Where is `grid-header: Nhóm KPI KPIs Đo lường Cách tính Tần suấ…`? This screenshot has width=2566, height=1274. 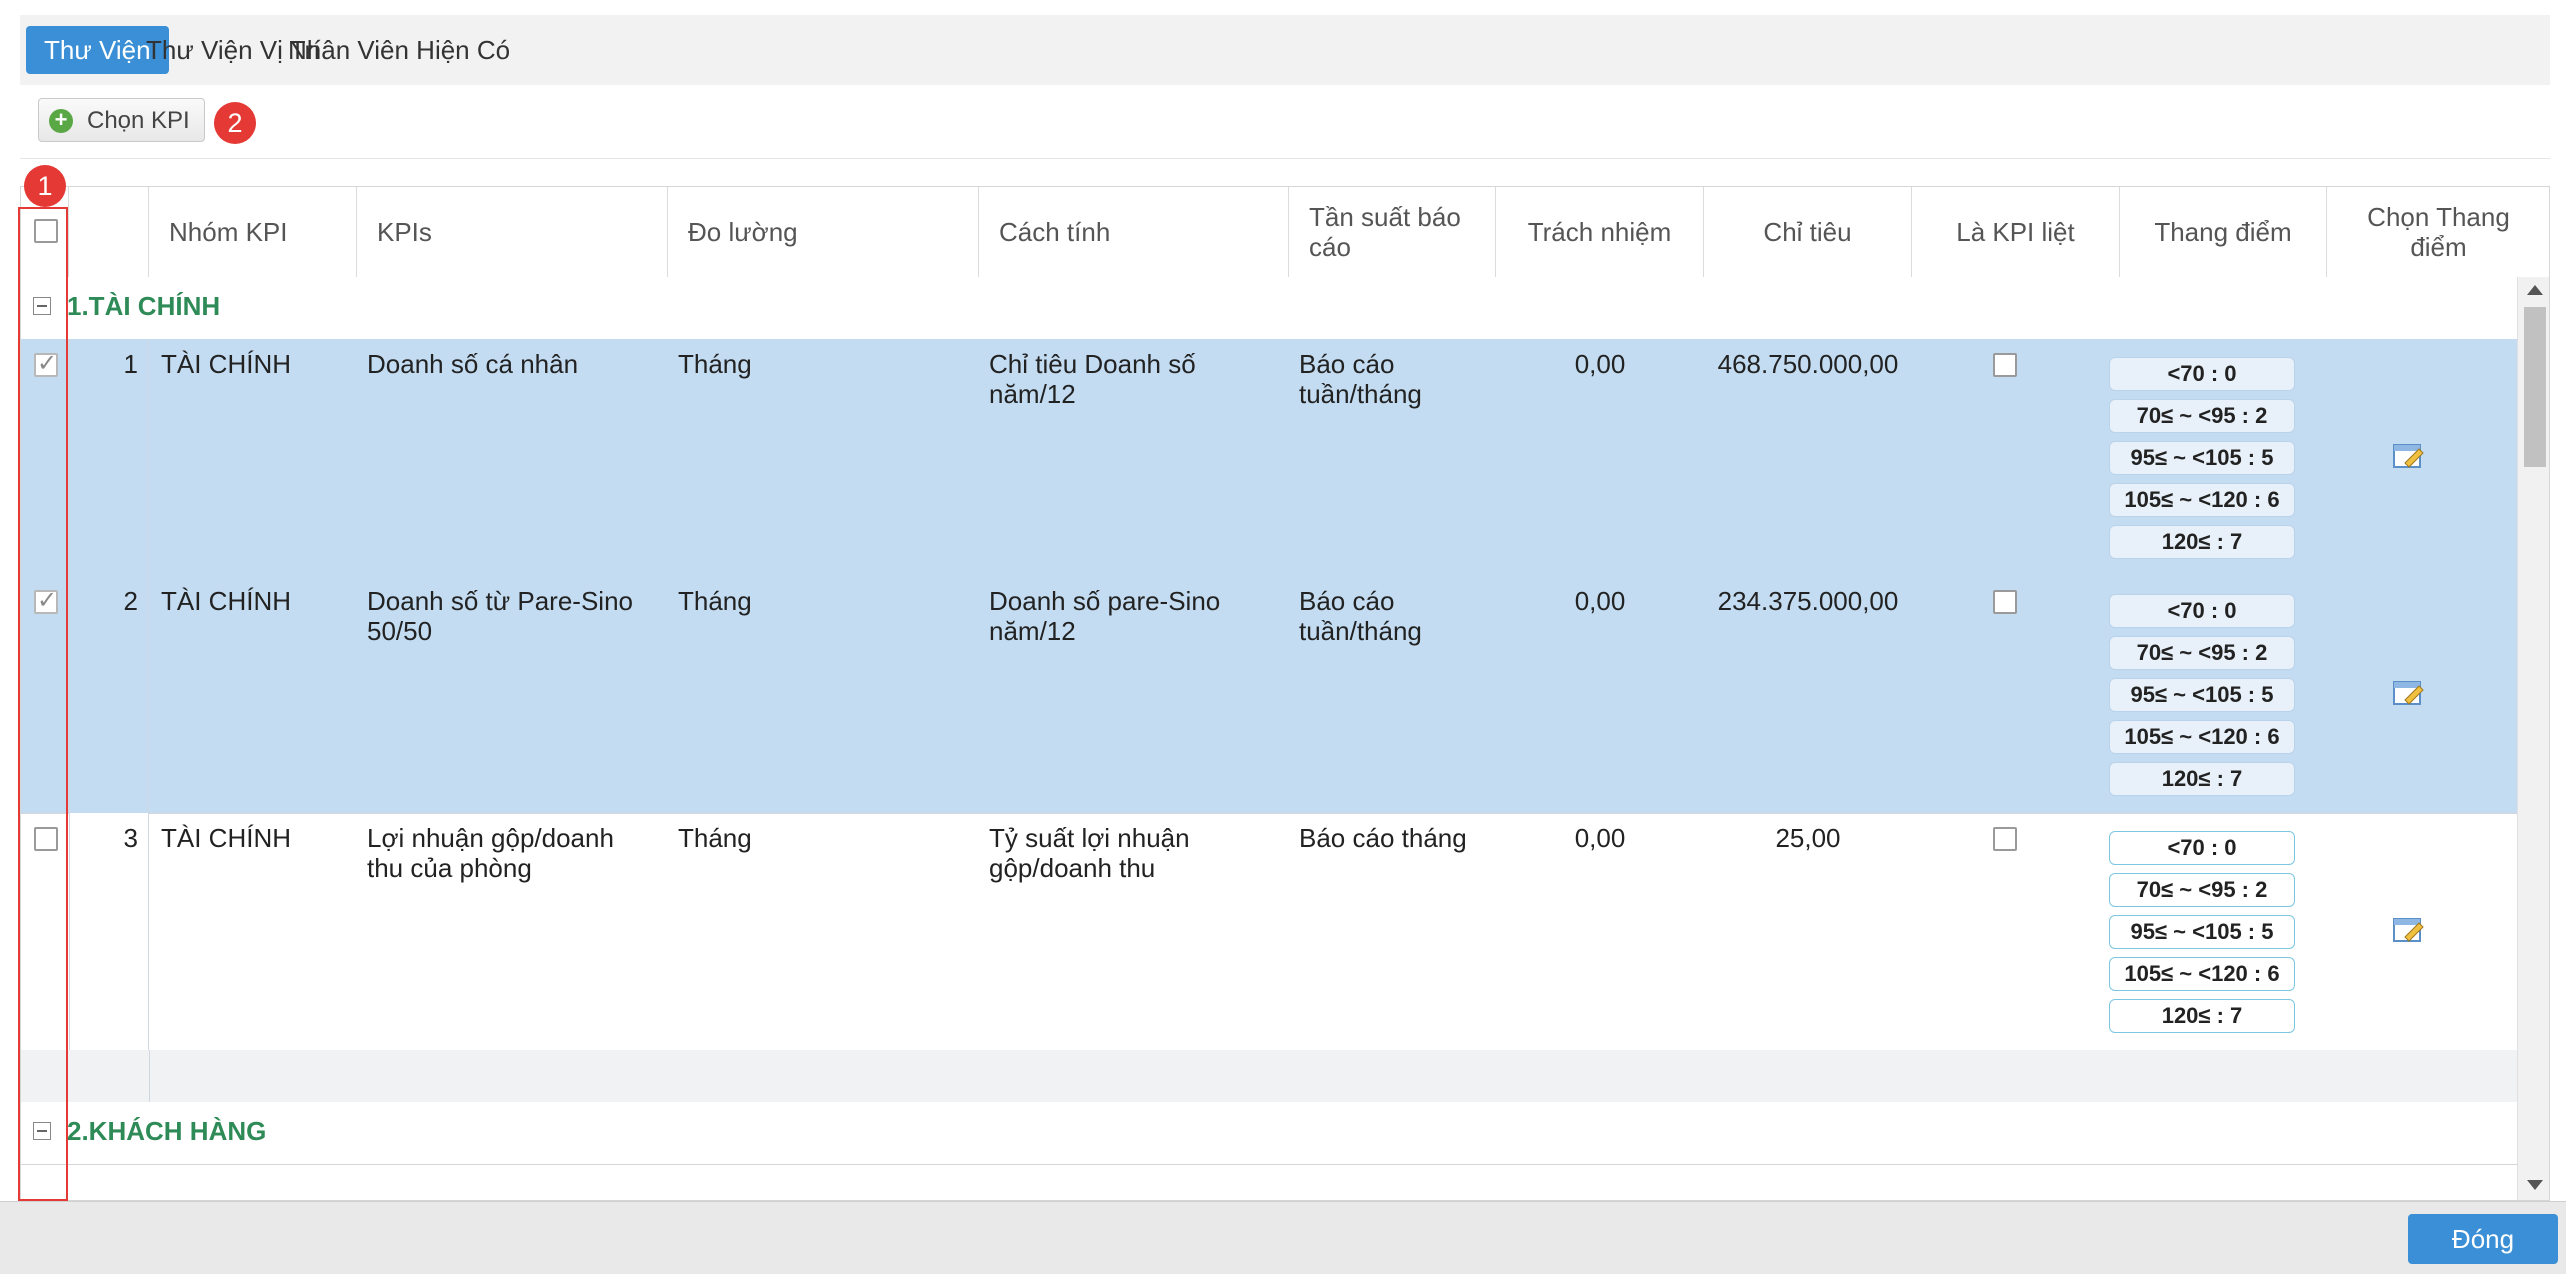 grid-header: Nhóm KPI KPIs Đo lường Cách tính Tần suấ… is located at coordinates (1285, 233).